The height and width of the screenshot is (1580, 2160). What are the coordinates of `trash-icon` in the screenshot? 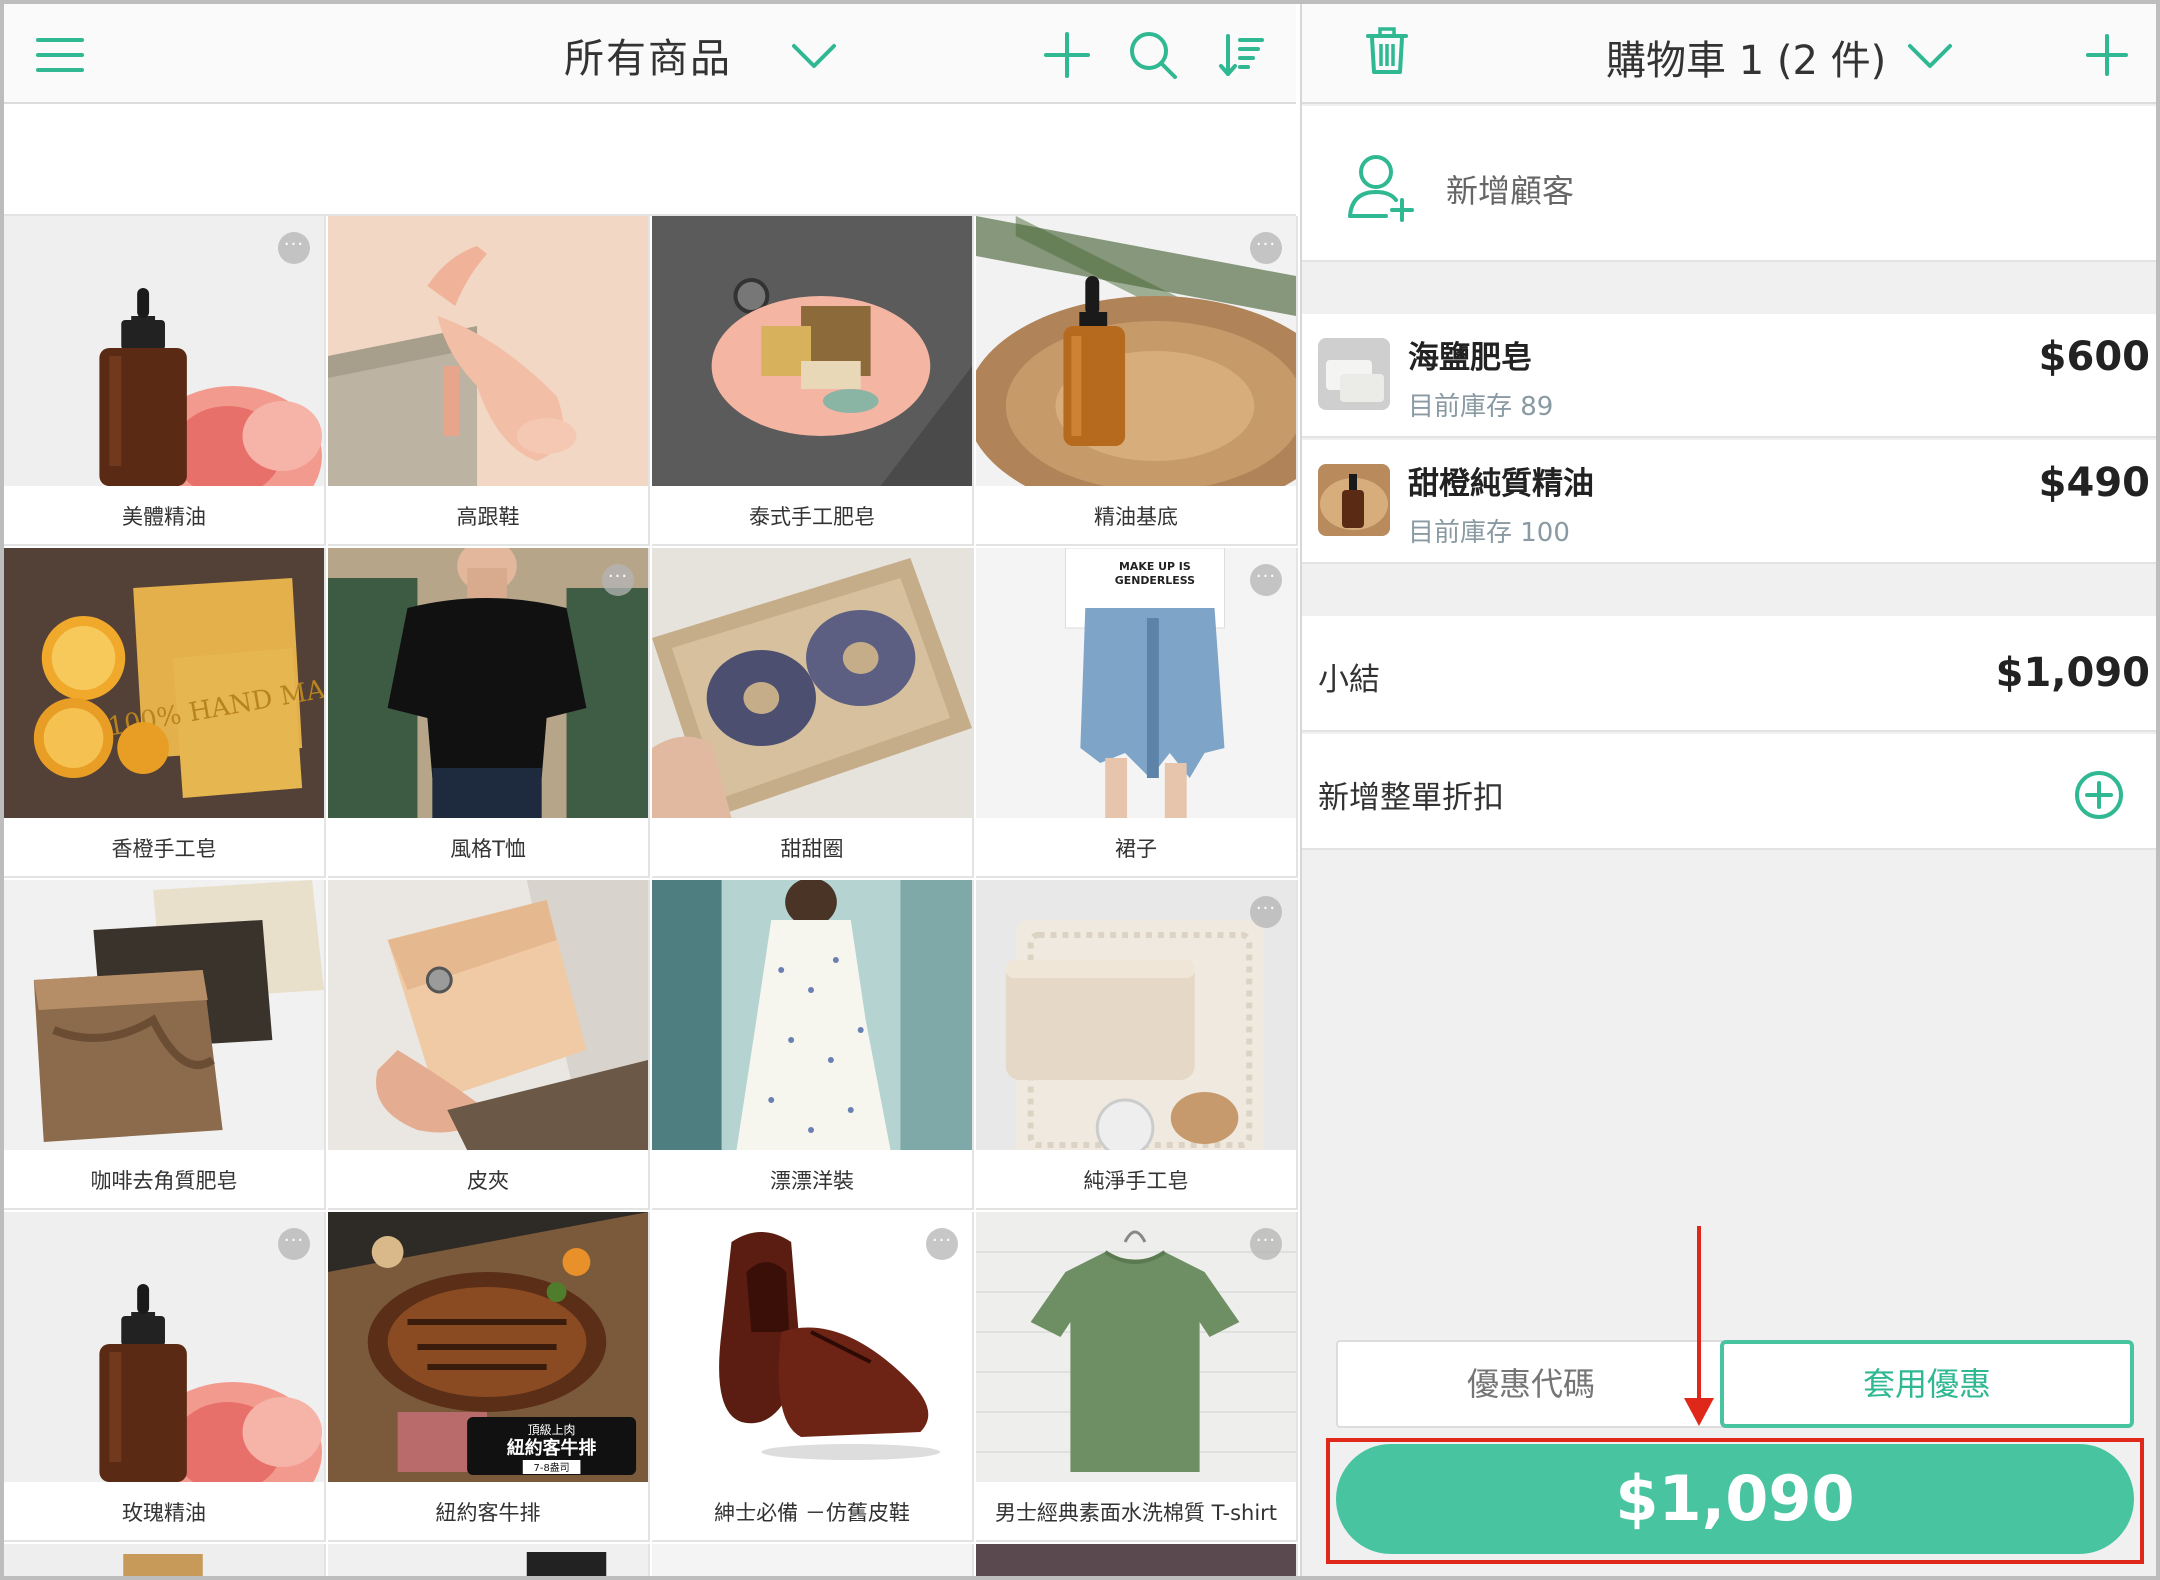 It's located at (1387, 51).